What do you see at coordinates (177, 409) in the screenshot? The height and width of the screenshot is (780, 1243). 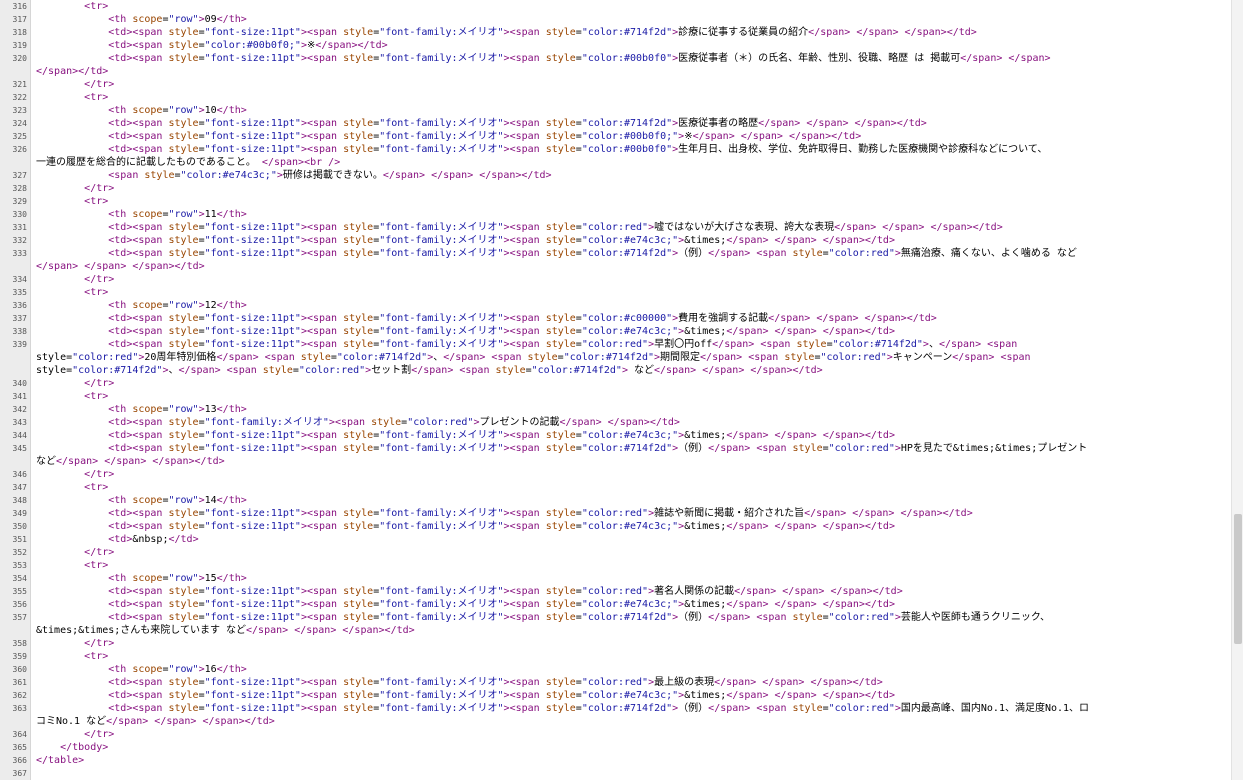 I see `code-line-text: <th scope="row">13</th>` at bounding box center [177, 409].